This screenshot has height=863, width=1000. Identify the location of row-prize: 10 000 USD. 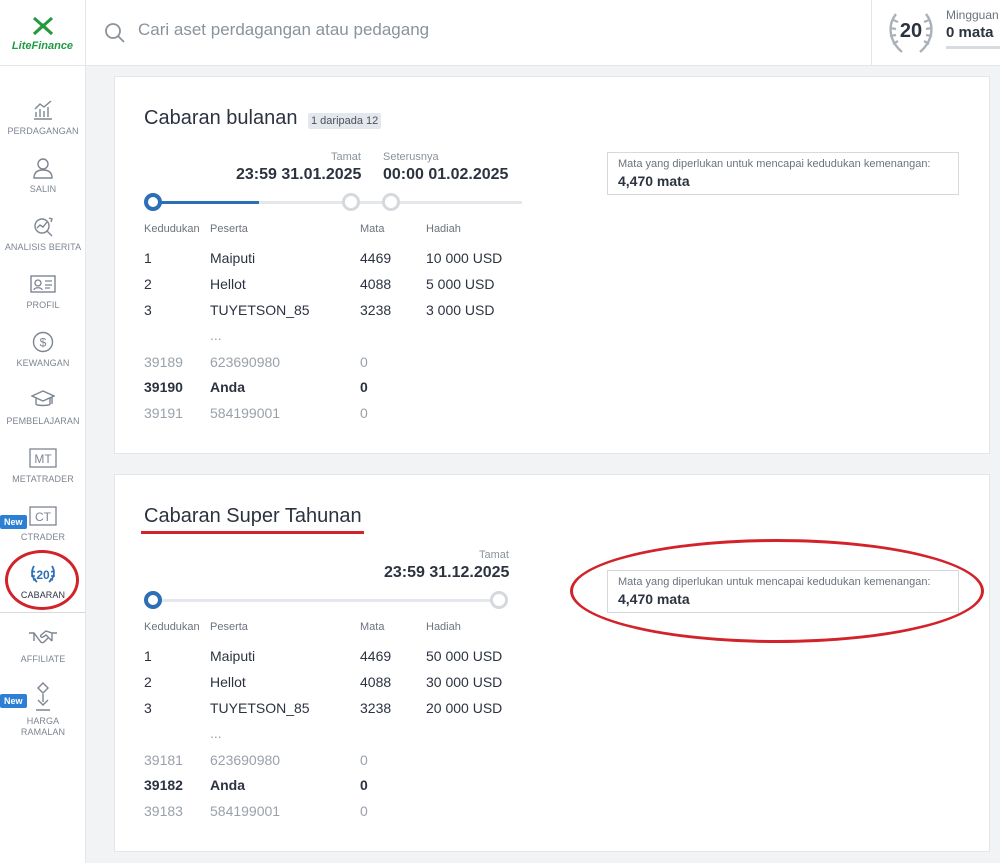
(464, 258).